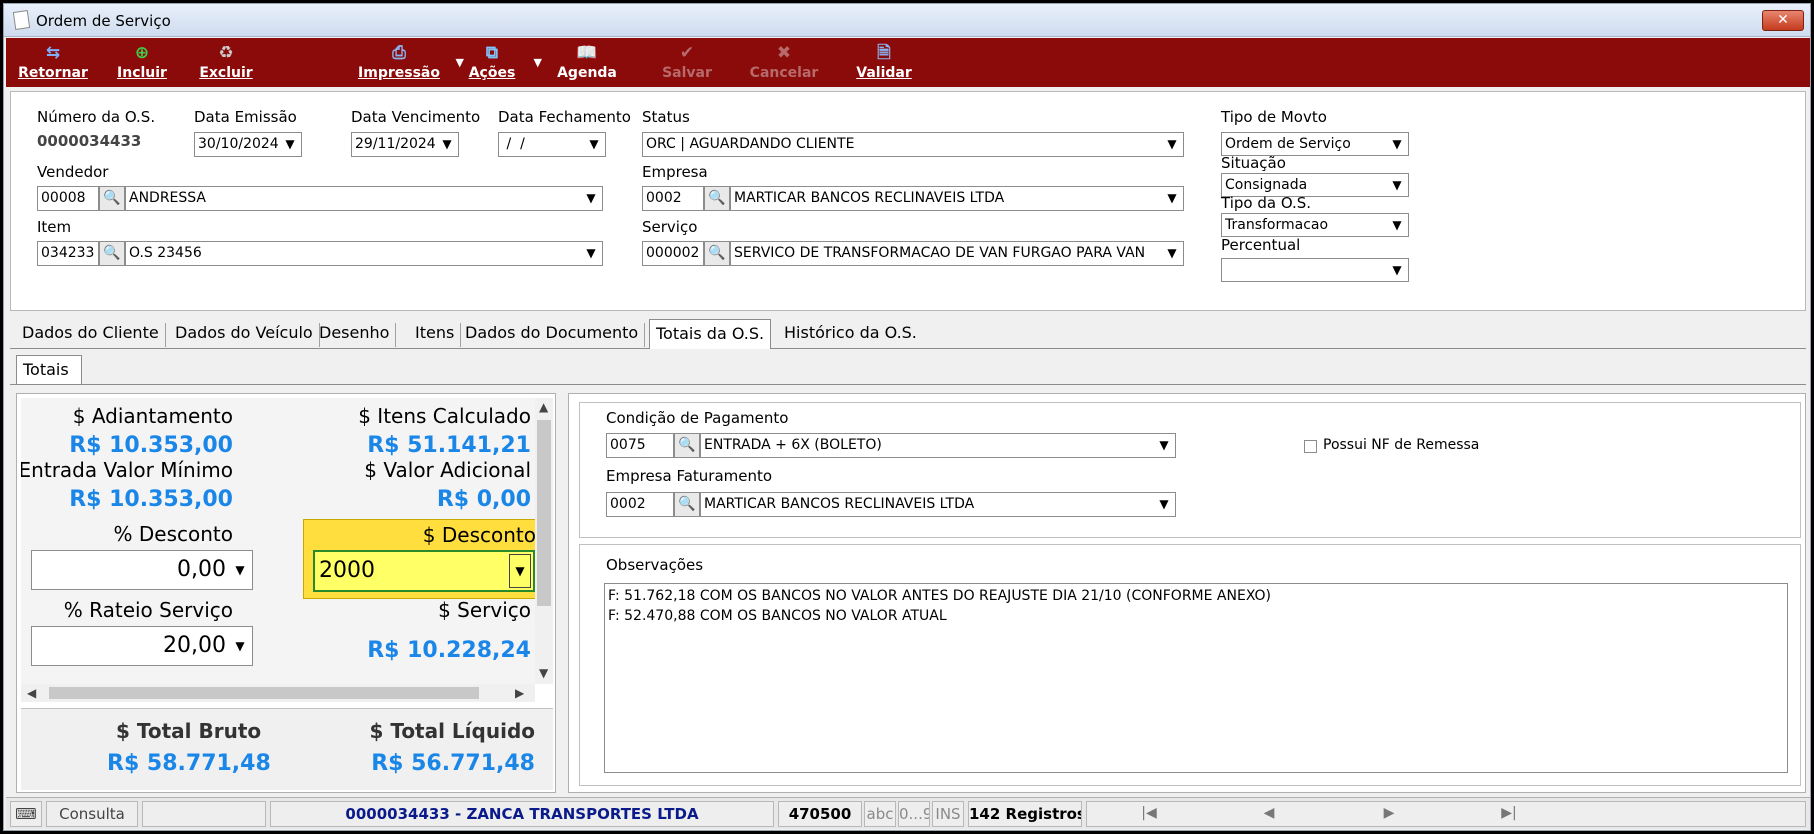  Describe the element at coordinates (913, 144) in the screenshot. I see `status-select: ORC | AGUARDANDO CLIENTE ▼` at that location.